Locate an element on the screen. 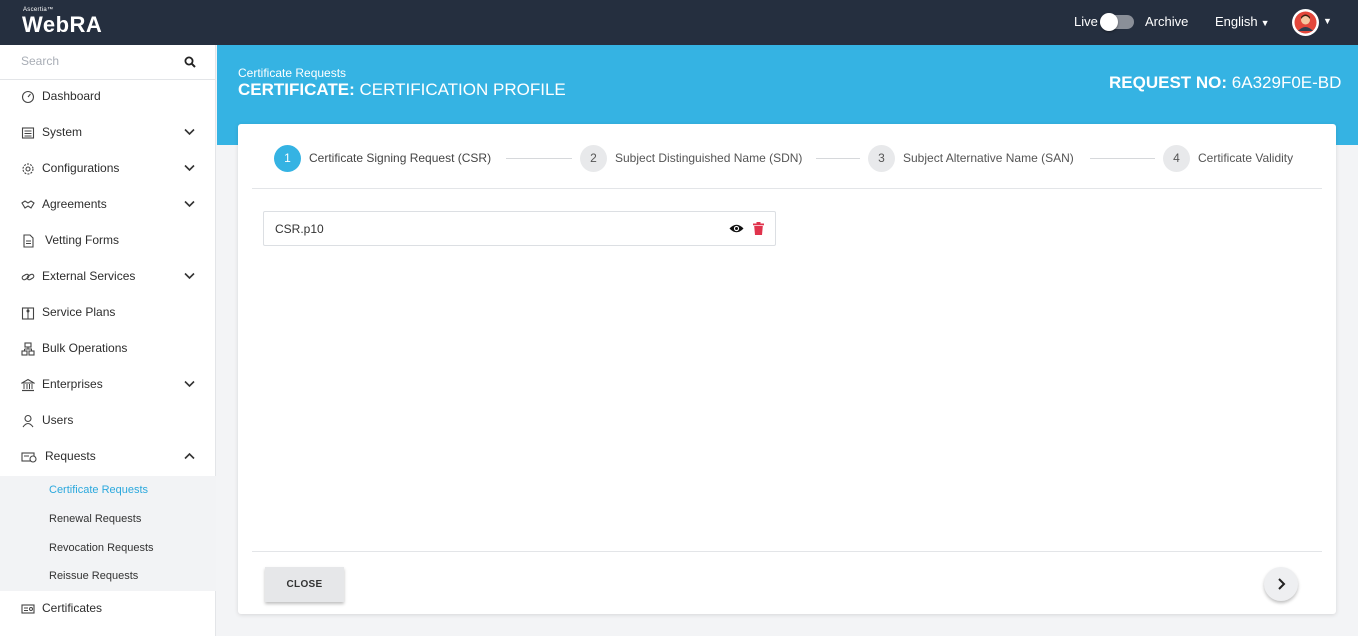 Image resolution: width=1358 pixels, height=636 pixels. step-3-label: Subject Alternative Name (SAN) is located at coordinates (988, 158).